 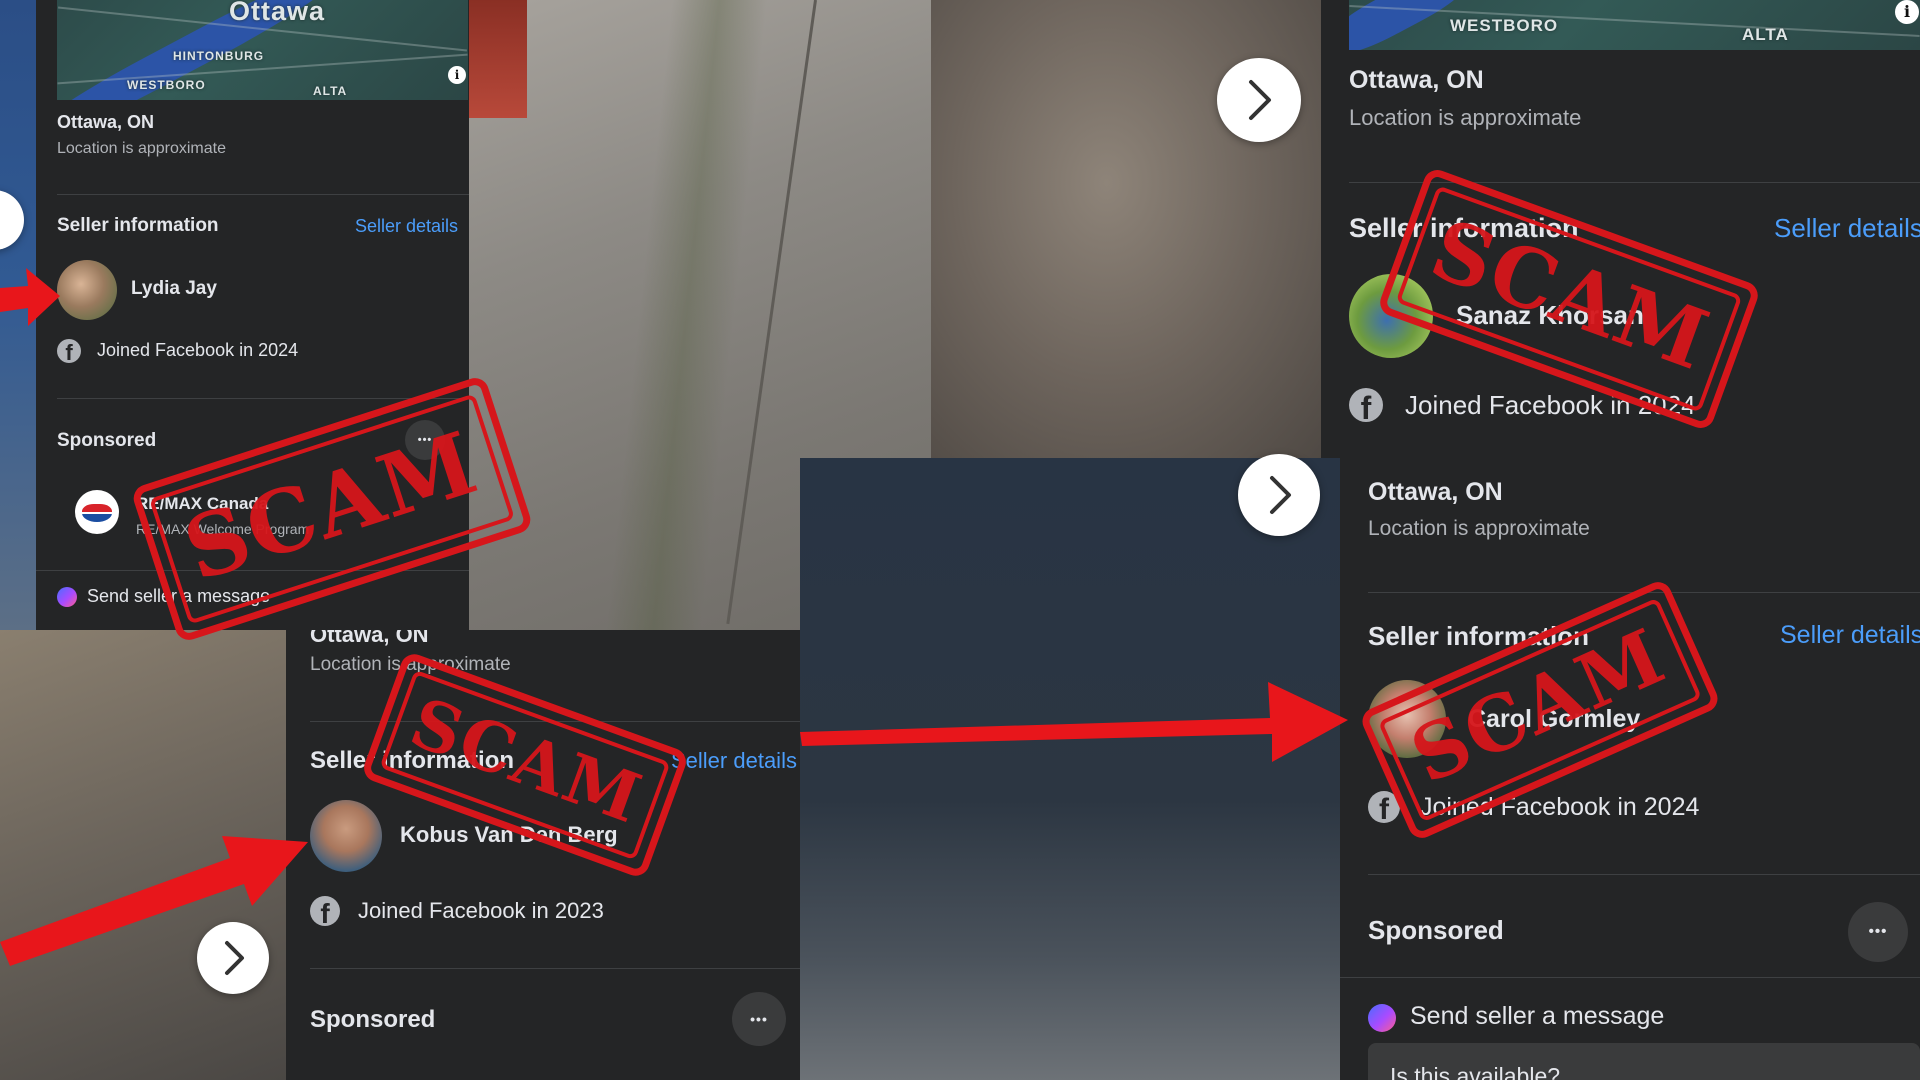 I want to click on location-map: Ottawa HINTONBURG WESTBORO ALTA i, so click(x=262, y=50).